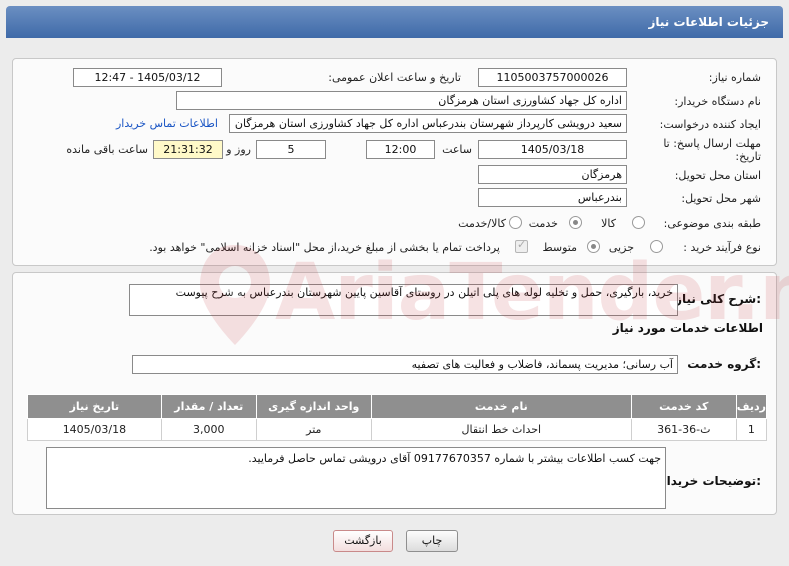 The width and height of the screenshot is (789, 566). I want to click on announce-field: 1405/03/12 - 12:47, so click(147, 77).